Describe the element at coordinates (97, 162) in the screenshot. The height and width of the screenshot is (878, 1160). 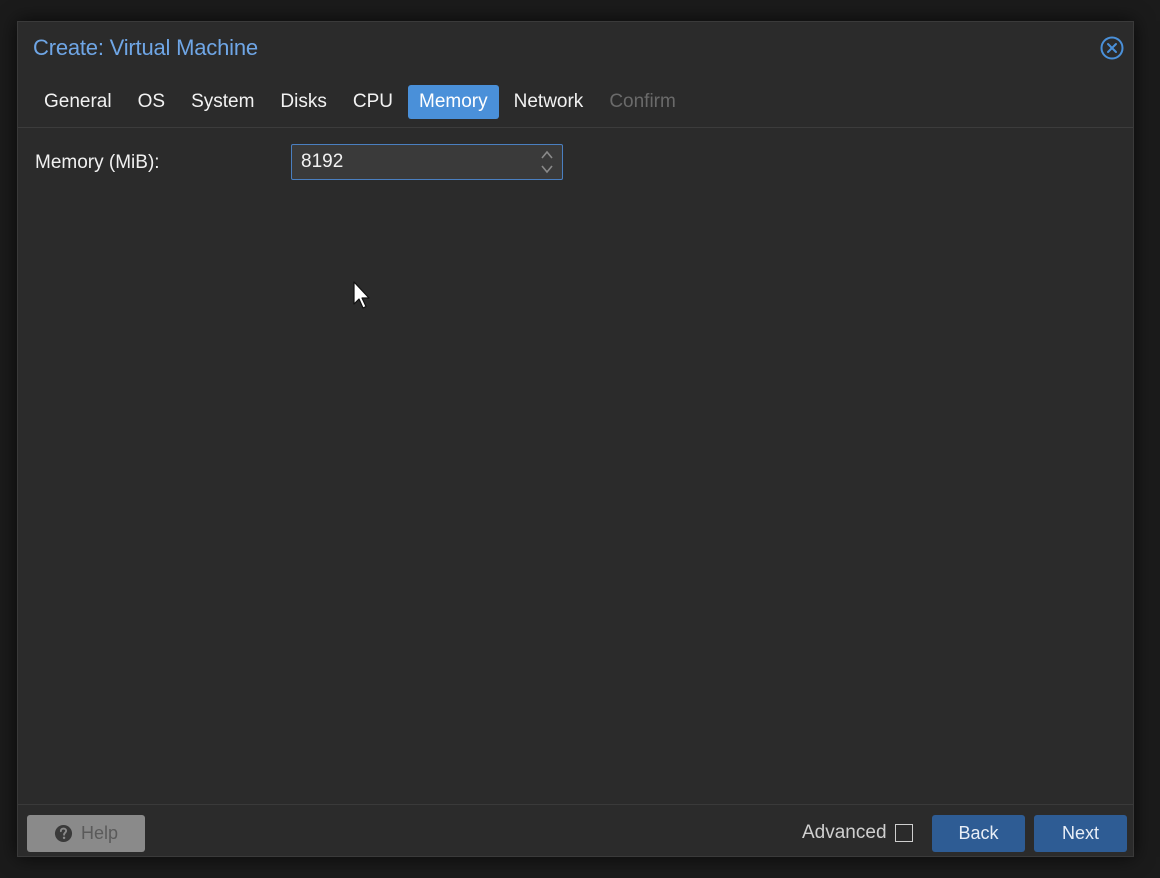
I see `memory-label: Memory (MiB):` at that location.